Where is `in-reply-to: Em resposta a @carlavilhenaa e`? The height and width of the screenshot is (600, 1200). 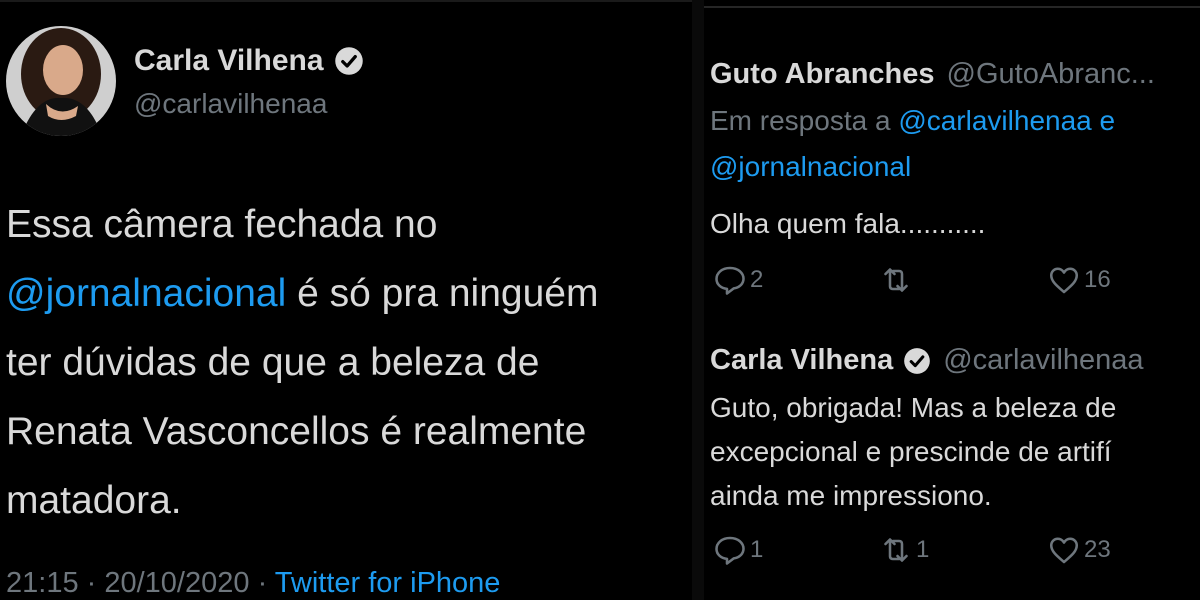 in-reply-to: Em resposta a @carlavilhenaa e is located at coordinates (912, 121).